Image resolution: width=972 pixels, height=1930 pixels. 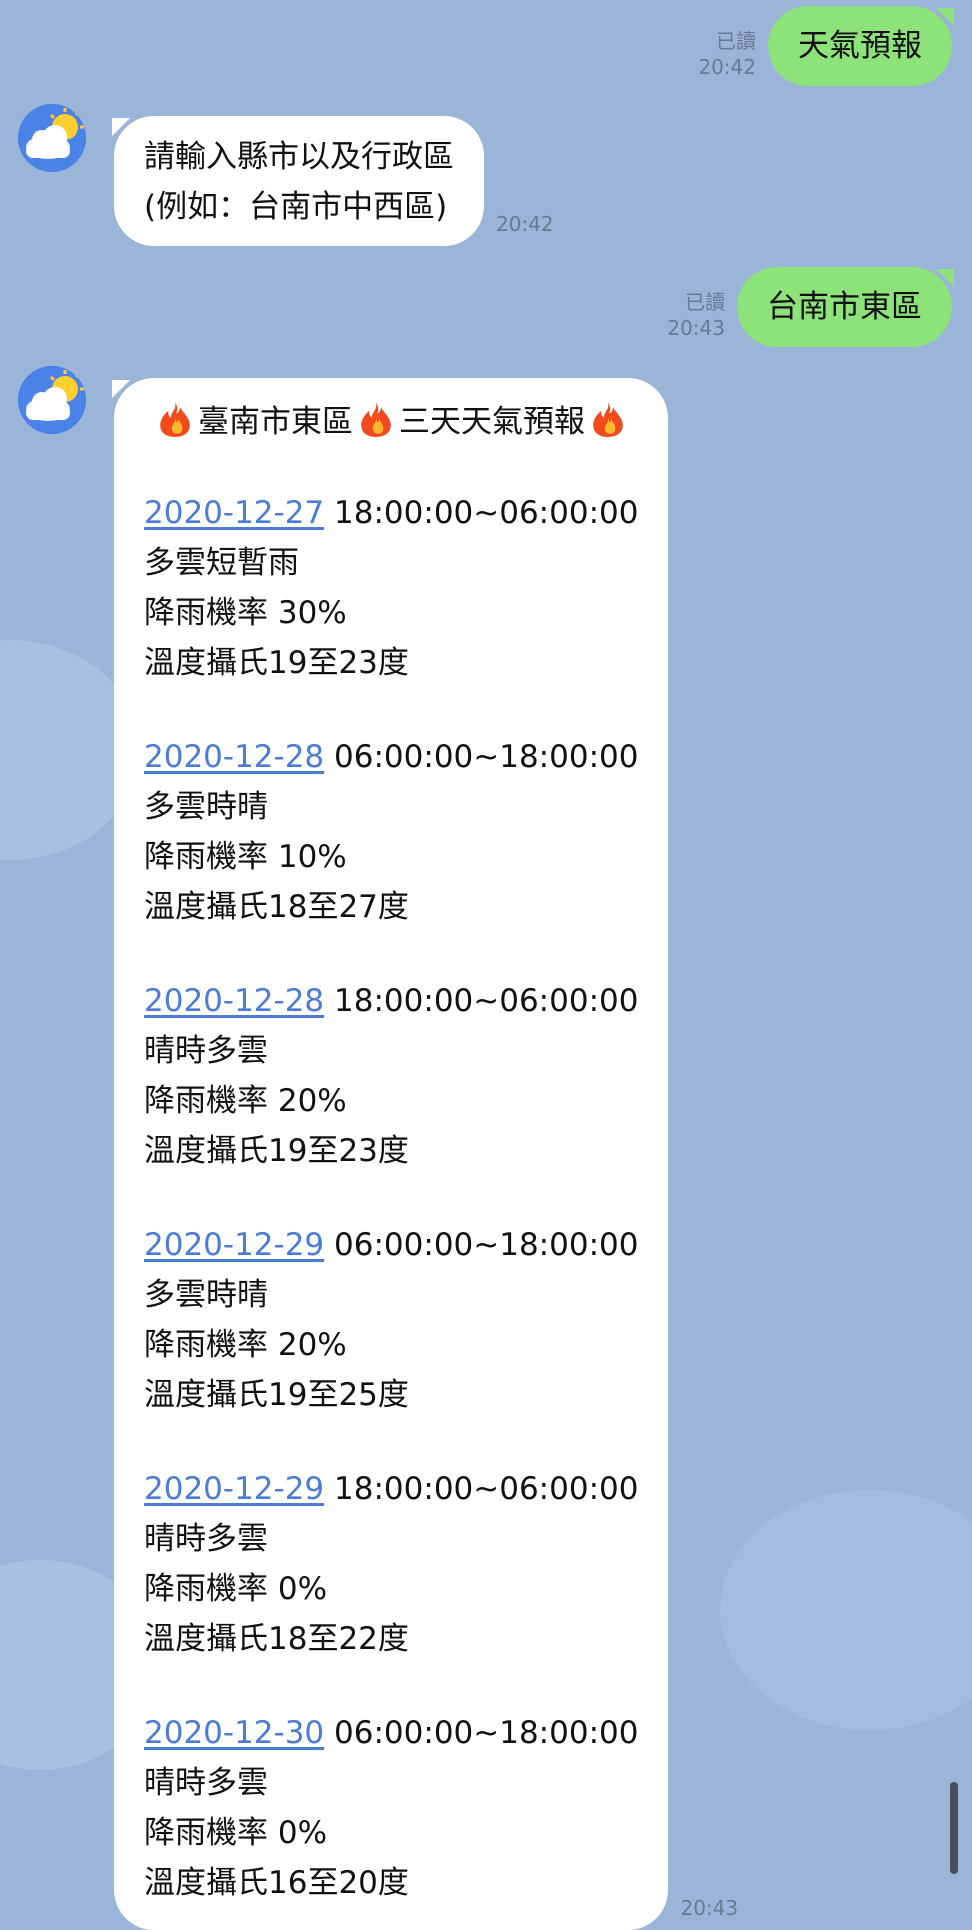 I want to click on forecast-period: 2020-12-28 06:00:00~18:00:00, so click(x=391, y=757).